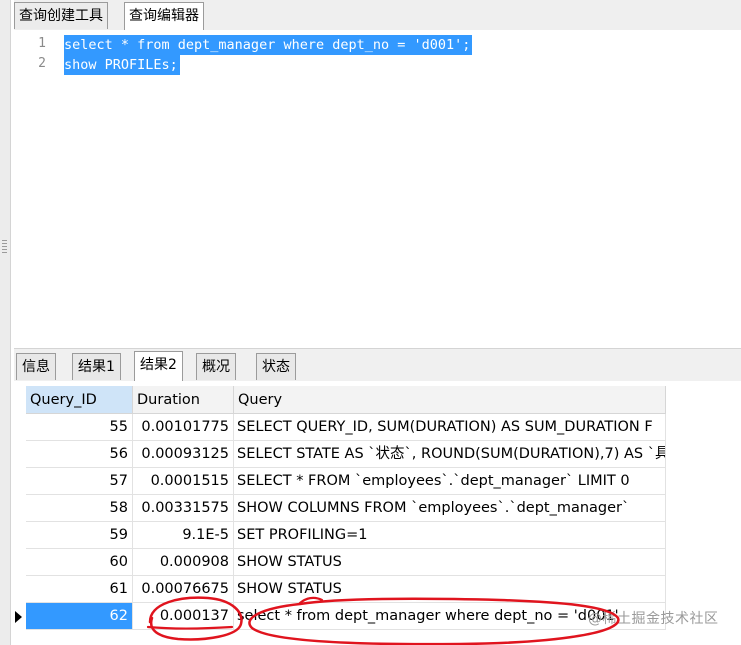 This screenshot has height=645, width=741. What do you see at coordinates (5, 322) in the screenshot?
I see `left-panel-strip` at bounding box center [5, 322].